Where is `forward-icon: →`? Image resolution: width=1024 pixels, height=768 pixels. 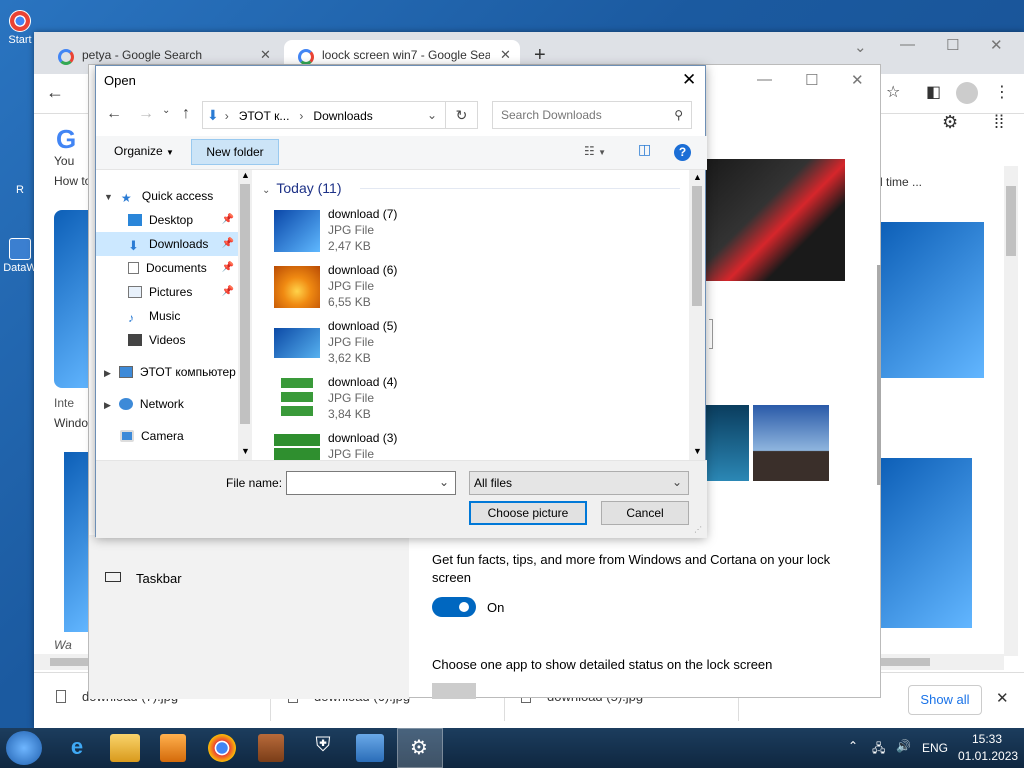 forward-icon: → is located at coordinates (146, 114).